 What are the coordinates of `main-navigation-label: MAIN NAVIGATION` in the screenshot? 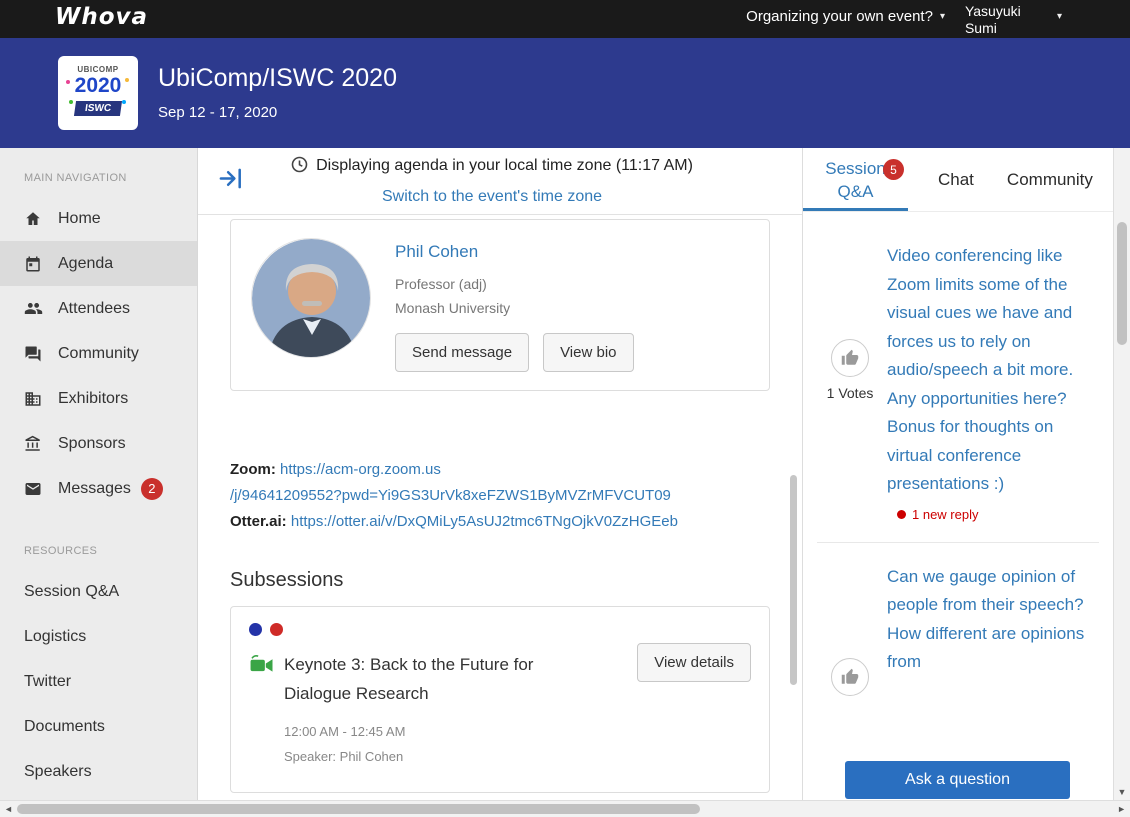 It's located at (75, 178).